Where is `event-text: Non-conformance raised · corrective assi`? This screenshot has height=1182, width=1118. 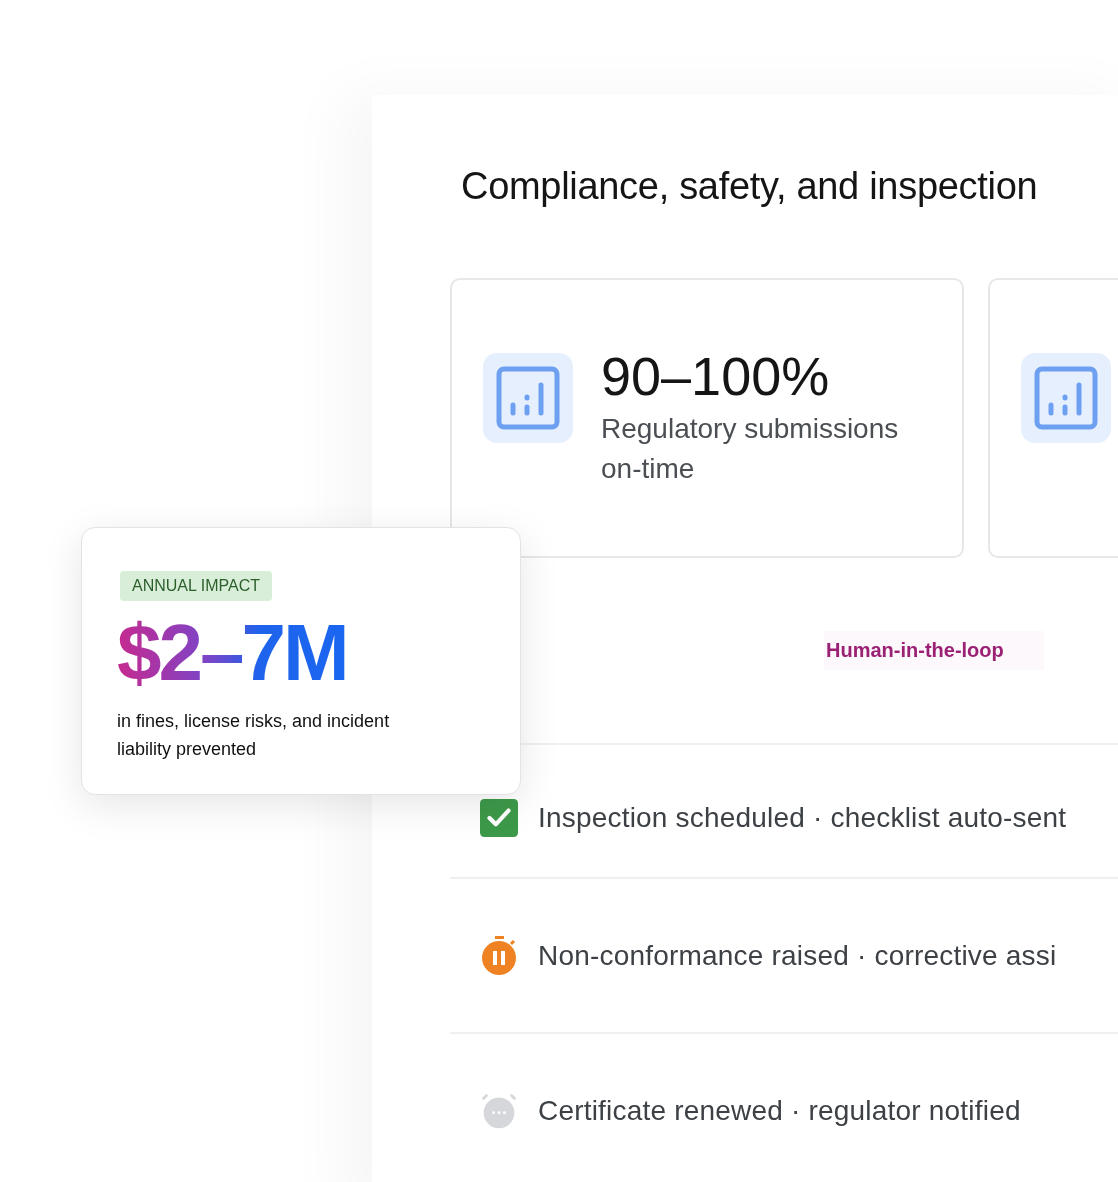 event-text: Non-conformance raised · corrective assi is located at coordinates (797, 955).